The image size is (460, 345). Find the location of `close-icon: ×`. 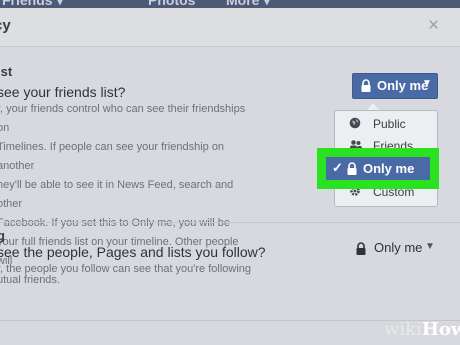

close-icon: × is located at coordinates (433, 26).